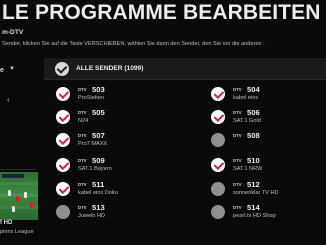 The height and width of the screenshot is (245, 326). Describe the element at coordinates (98, 184) in the screenshot. I see `channel-number: 511` at that location.